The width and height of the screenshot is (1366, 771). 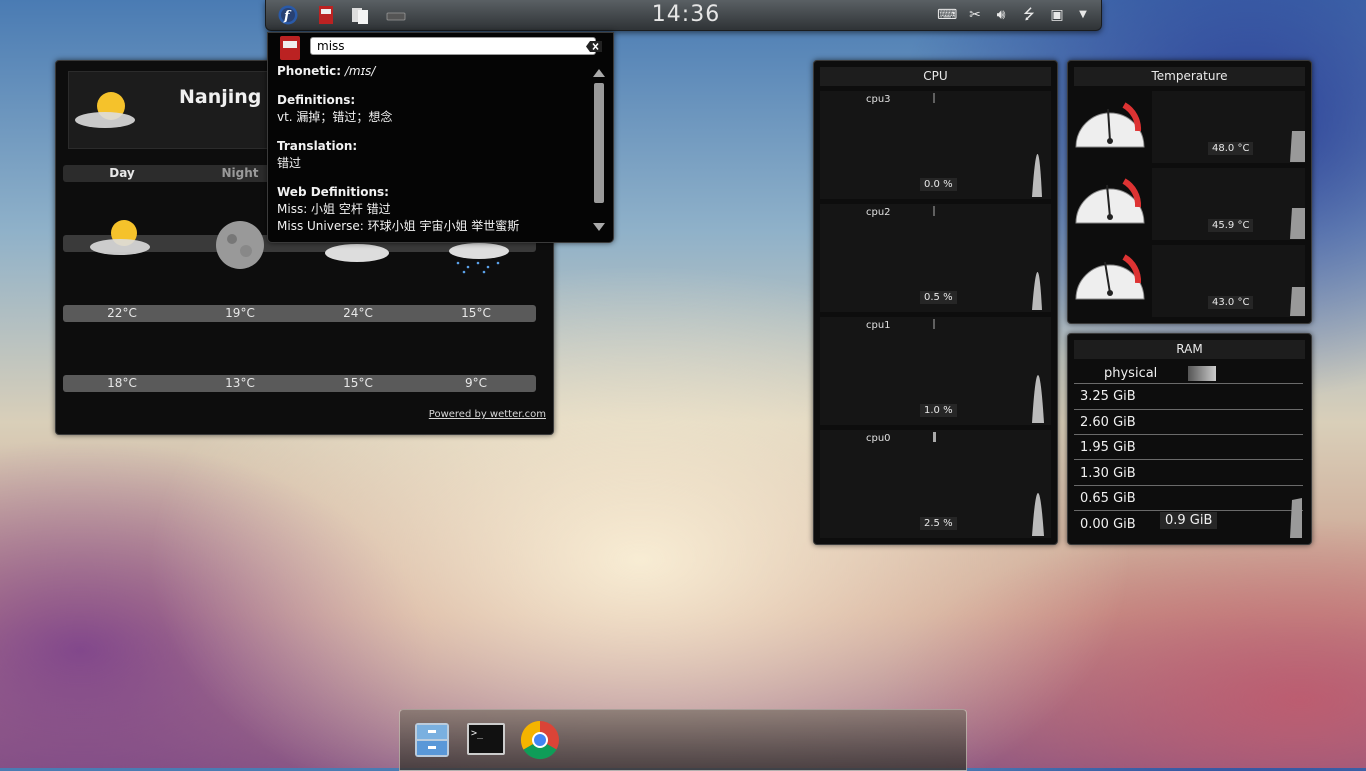 I want to click on dock: >_, so click(x=683, y=740).